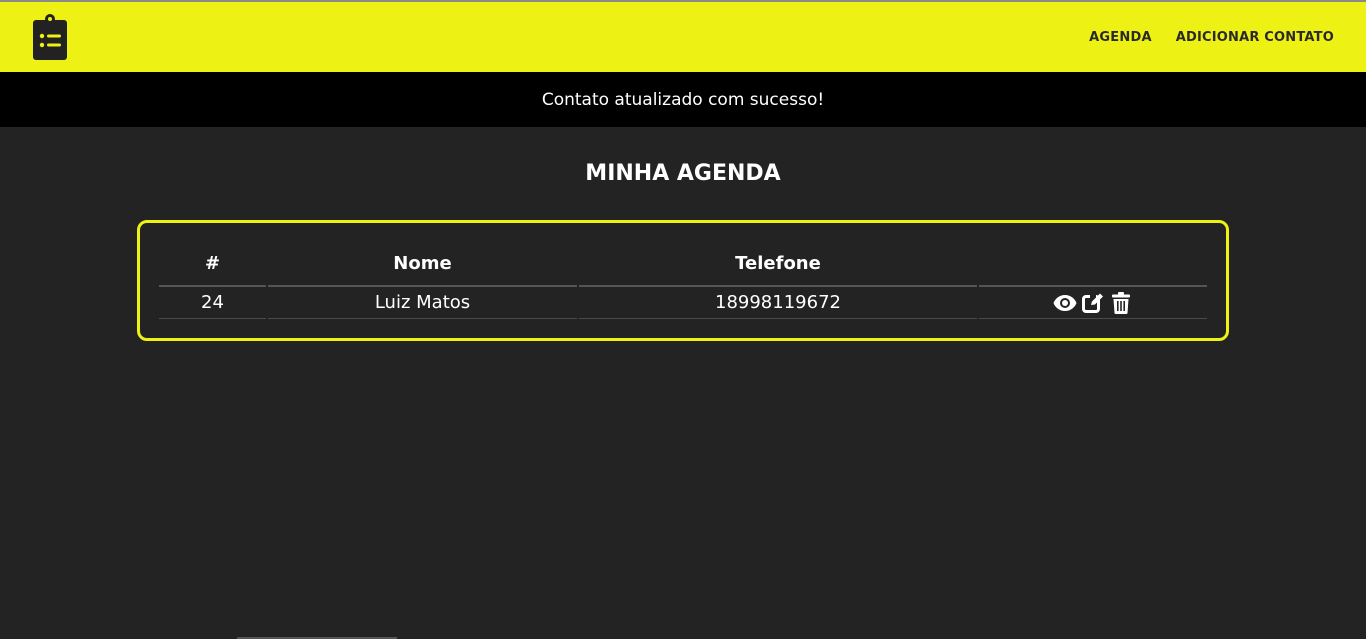 The height and width of the screenshot is (639, 1366). I want to click on success-alert: Contato atualizado com sucesso!, so click(683, 99).